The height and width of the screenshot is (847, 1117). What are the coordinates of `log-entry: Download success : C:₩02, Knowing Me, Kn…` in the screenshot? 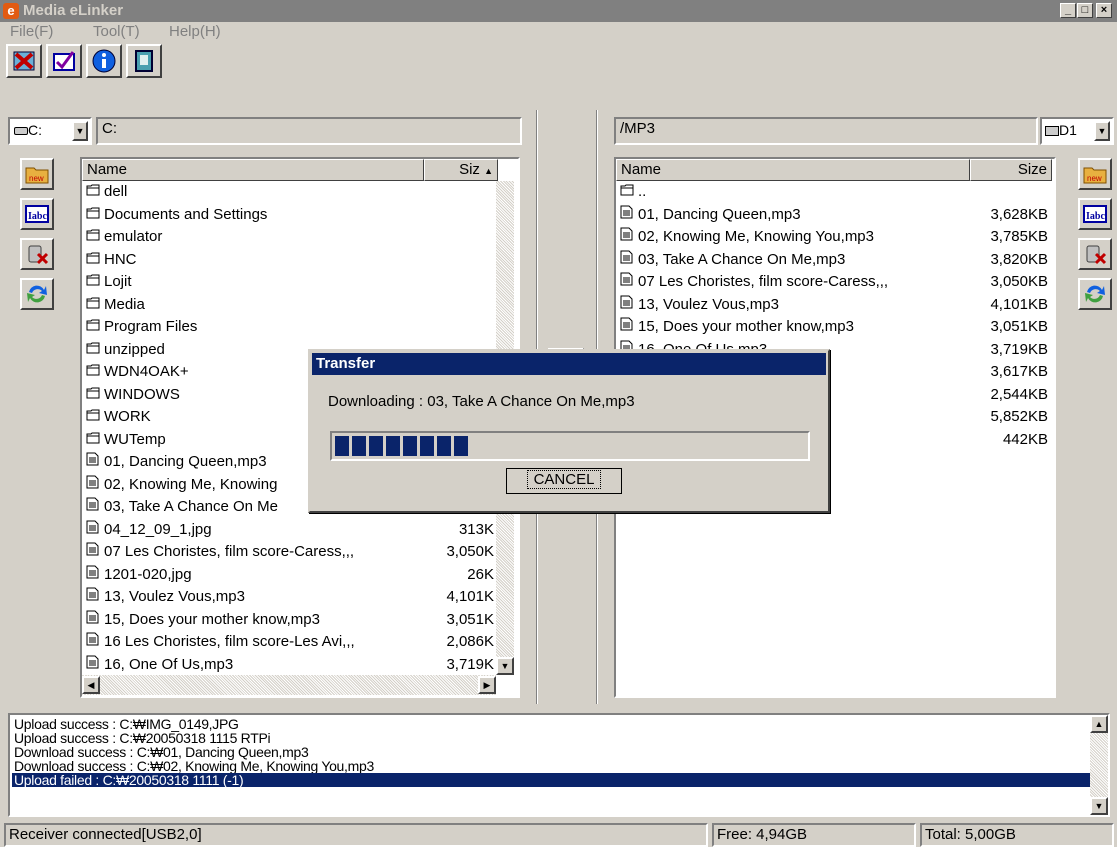 It's located at (194, 766).